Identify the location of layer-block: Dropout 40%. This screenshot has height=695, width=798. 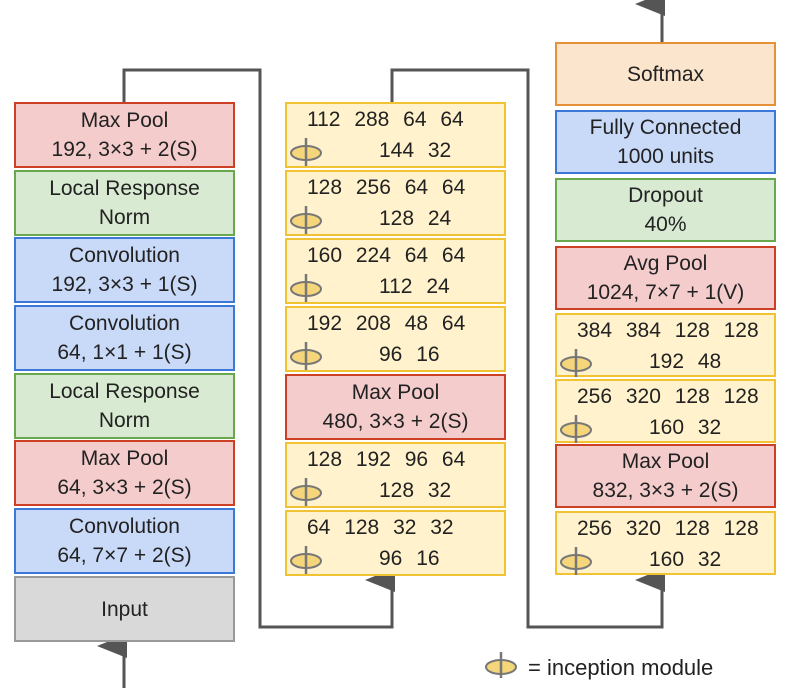
(665, 210).